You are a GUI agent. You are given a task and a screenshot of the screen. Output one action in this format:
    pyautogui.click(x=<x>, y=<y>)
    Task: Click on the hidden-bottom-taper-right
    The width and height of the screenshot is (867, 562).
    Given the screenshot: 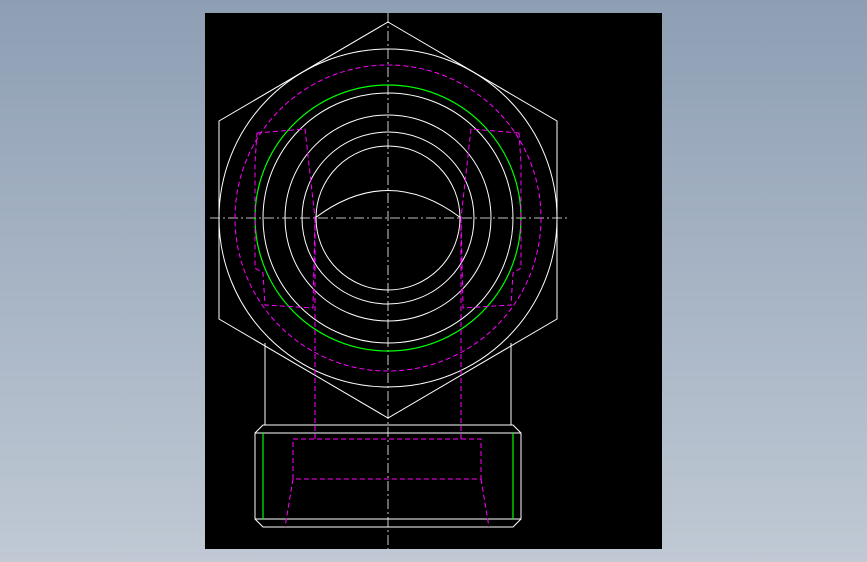 What is the action you would take?
    pyautogui.click(x=485, y=503)
    